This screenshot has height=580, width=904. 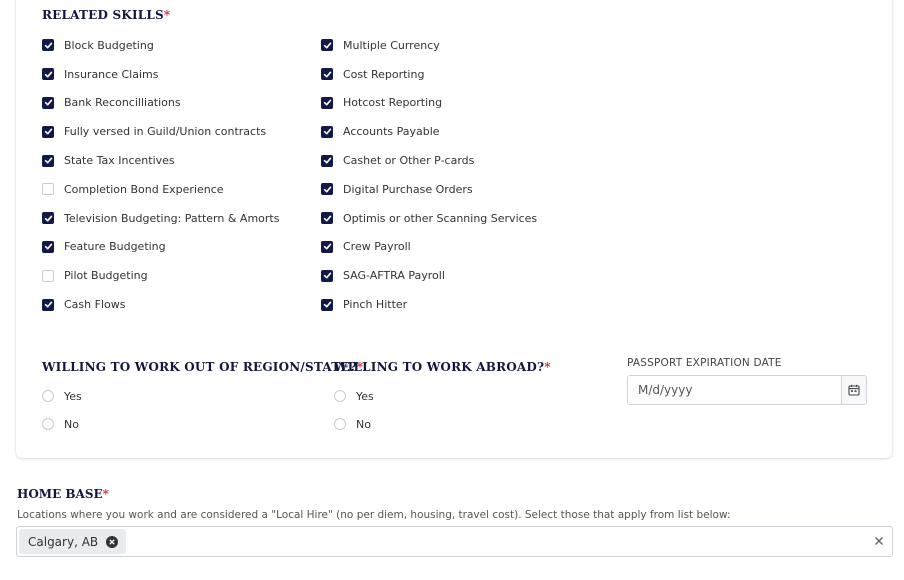 I want to click on willing-region-title: WILLING TO WORK OUT OF REGION/STATE?*, so click(x=202, y=367).